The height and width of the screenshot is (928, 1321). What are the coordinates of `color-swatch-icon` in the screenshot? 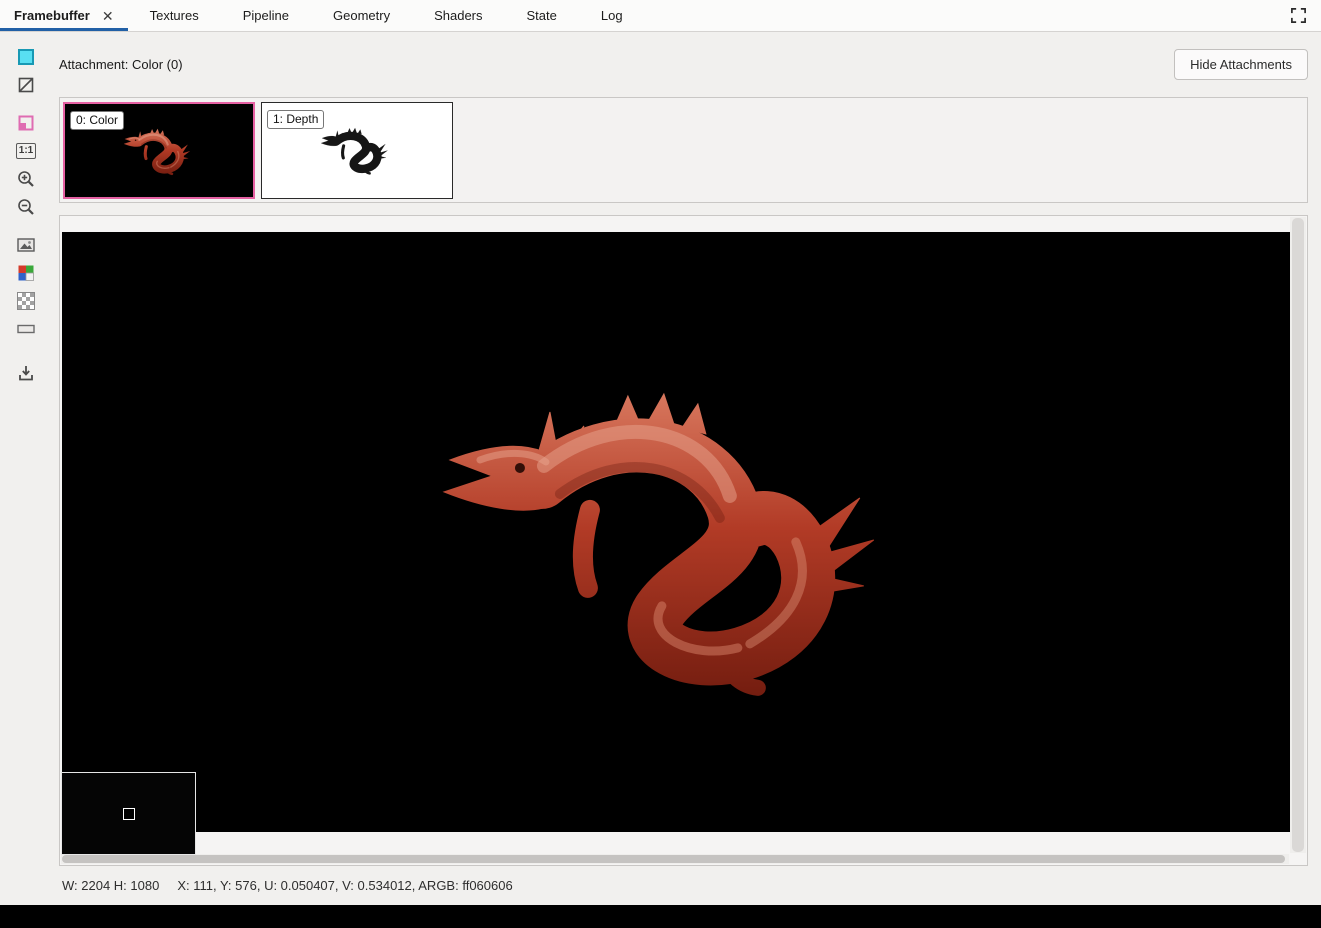 It's located at (26, 57).